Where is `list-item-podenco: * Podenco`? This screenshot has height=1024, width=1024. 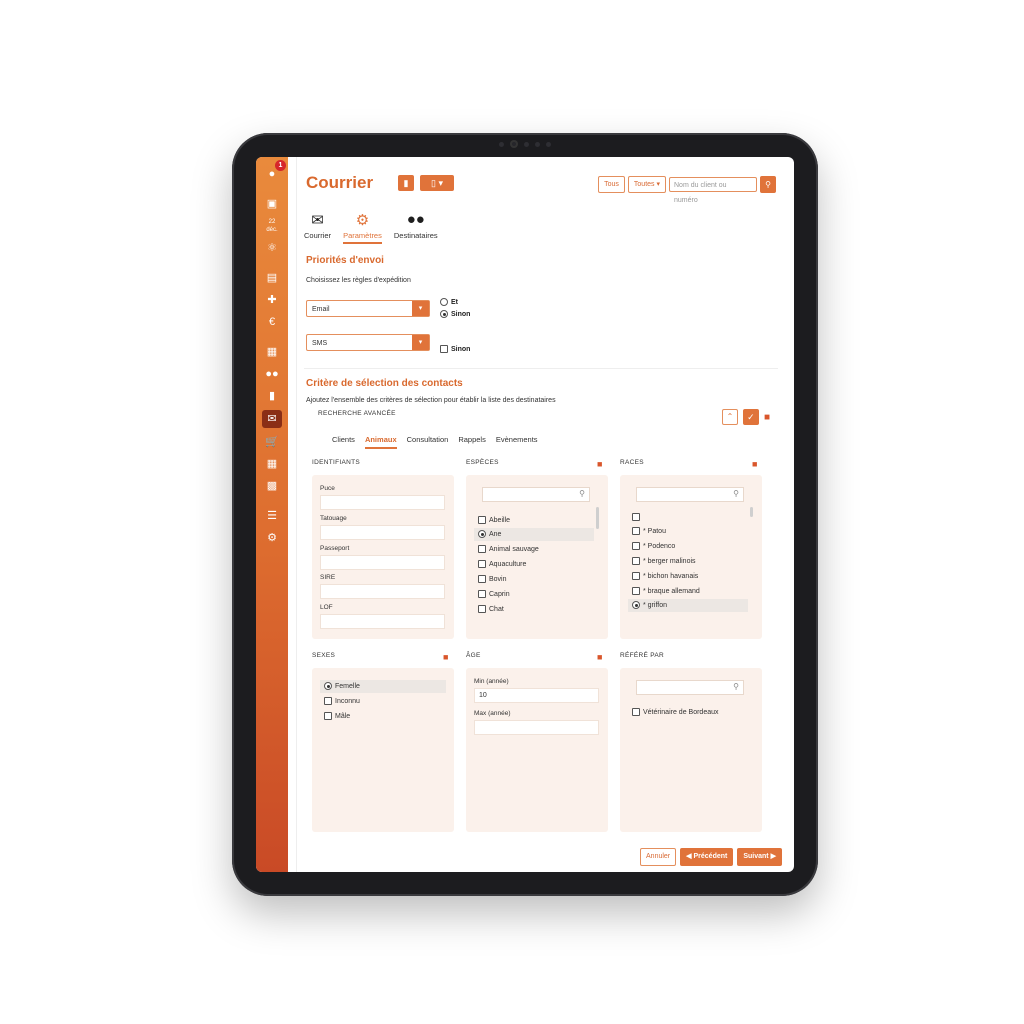 list-item-podenco: * Podenco is located at coordinates (688, 546).